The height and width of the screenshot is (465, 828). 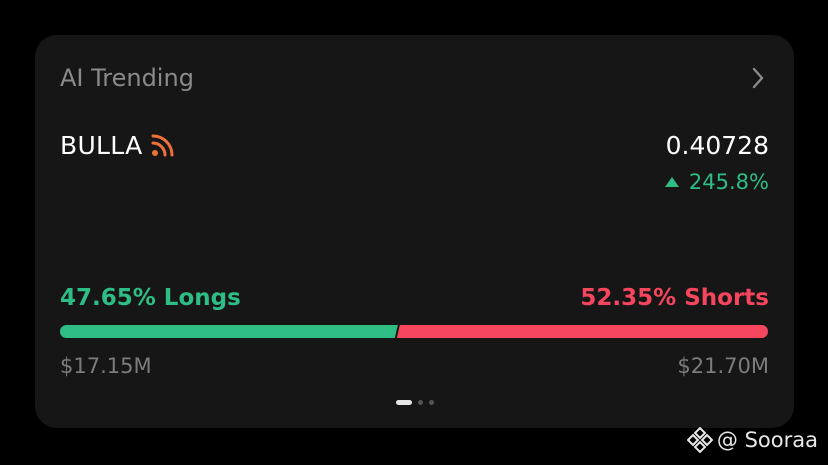 What do you see at coordinates (674, 298) in the screenshot?
I see `shorts-label: 52.35% Shorts` at bounding box center [674, 298].